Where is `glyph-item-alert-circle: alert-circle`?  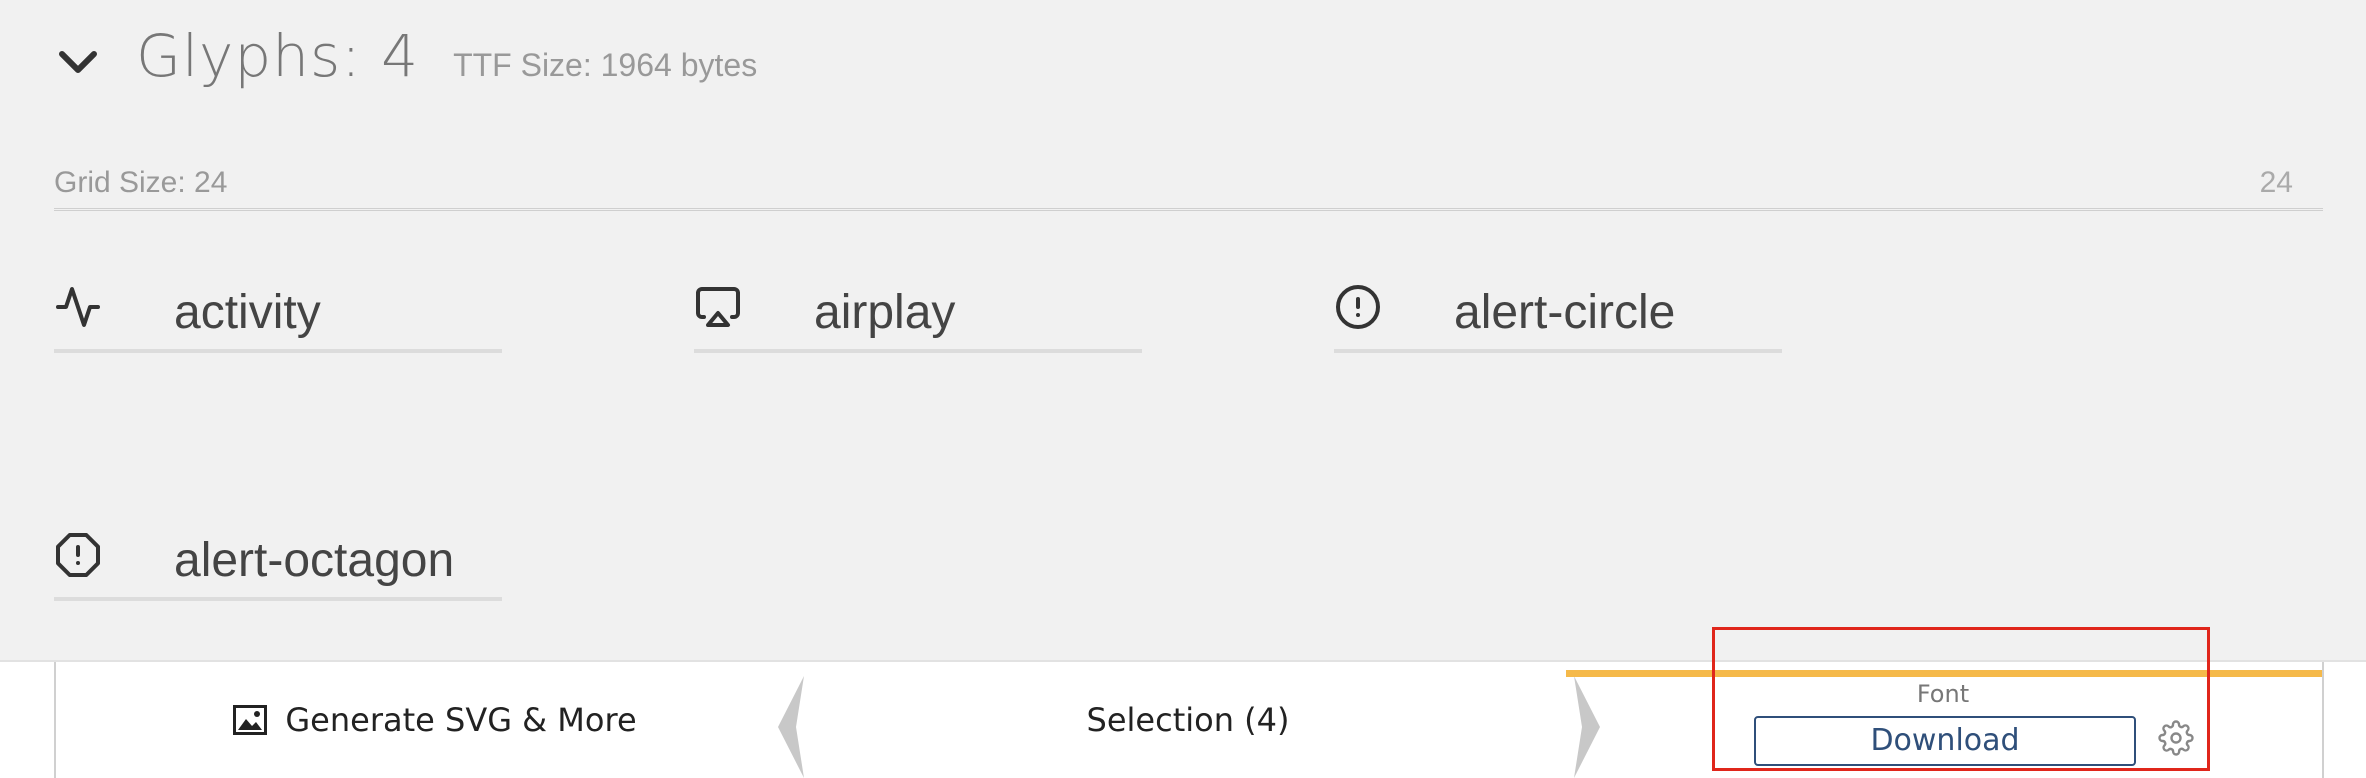 glyph-item-alert-circle: alert-circle is located at coordinates (1558, 314).